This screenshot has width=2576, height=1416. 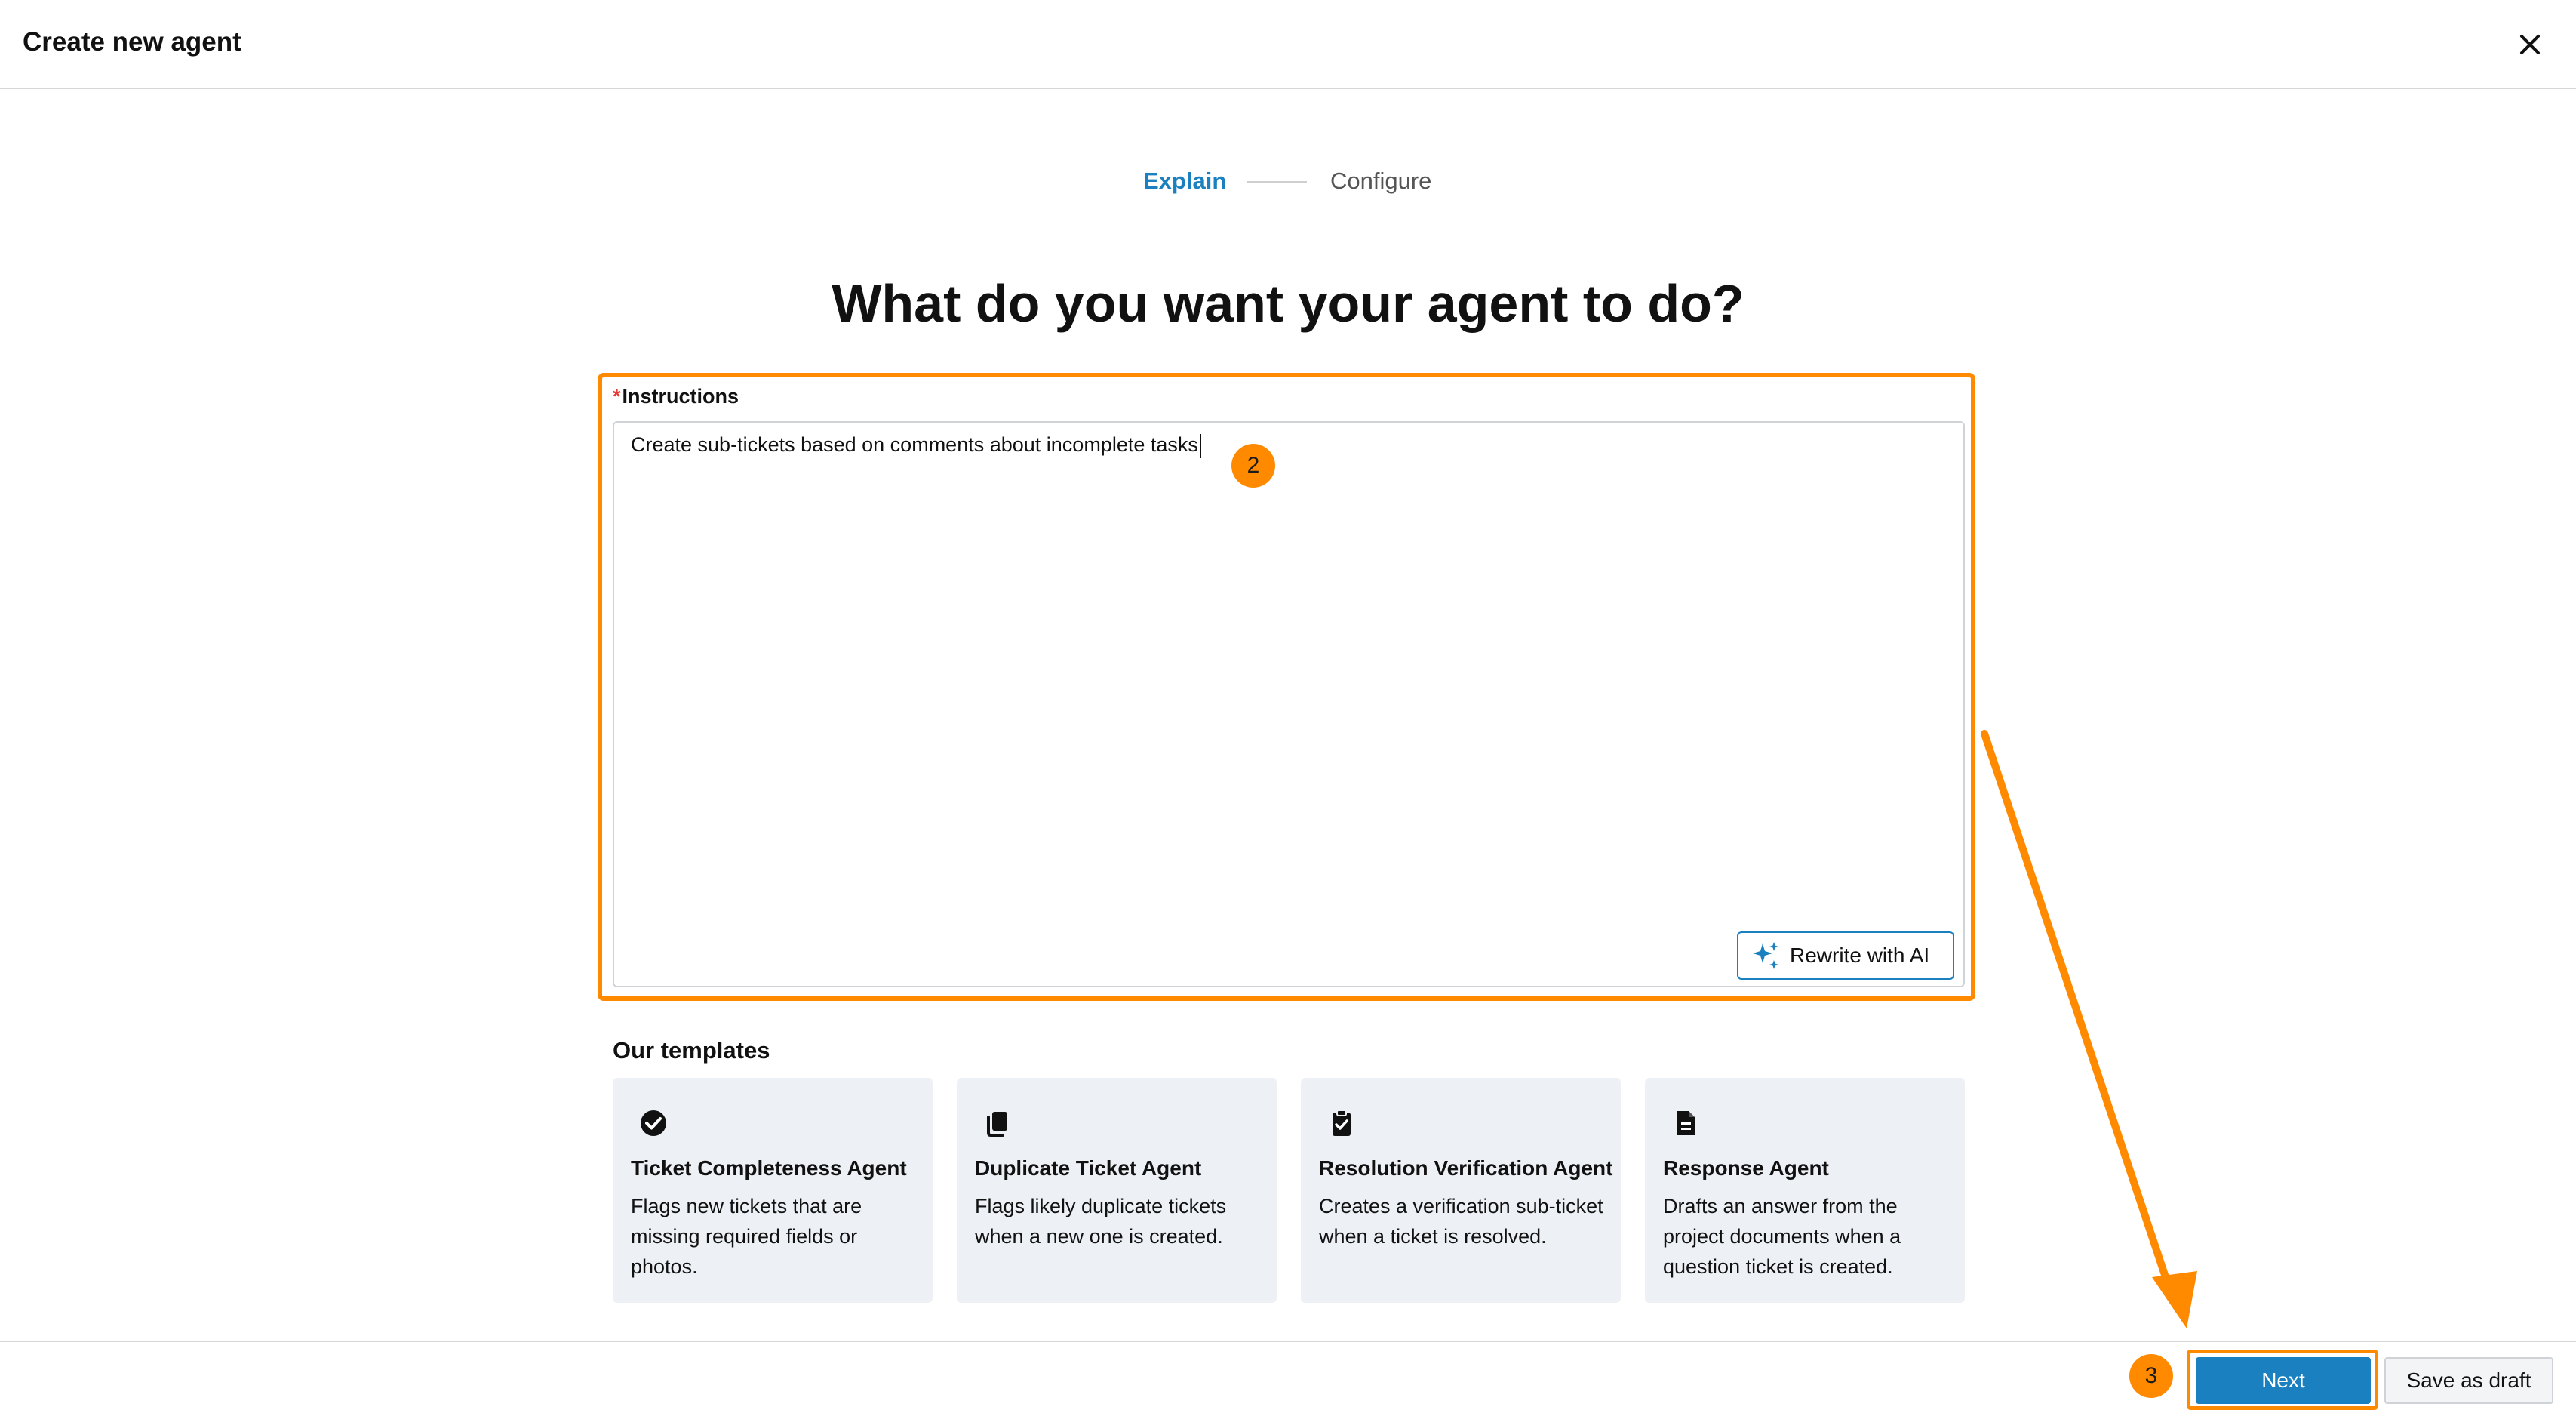 I want to click on required-asterisk: *, so click(x=617, y=396).